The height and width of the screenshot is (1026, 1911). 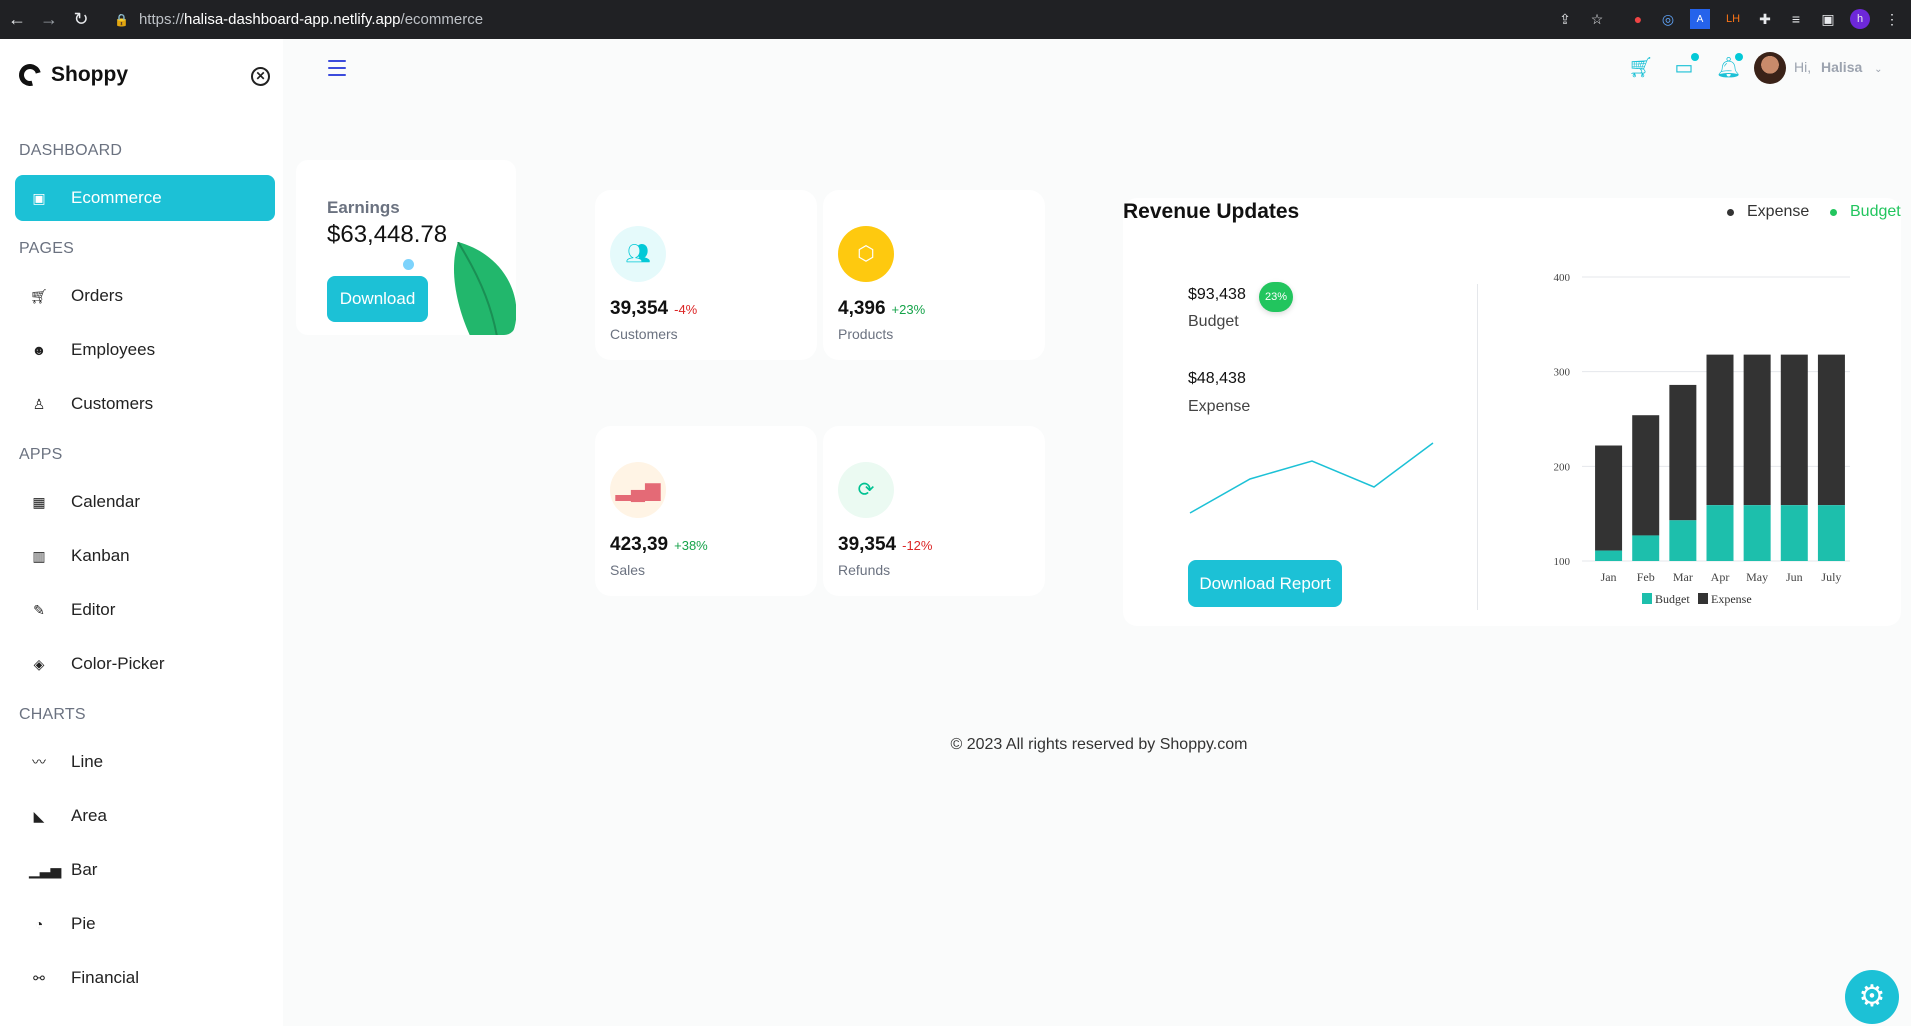 What do you see at coordinates (118, 663) in the screenshot?
I see `sidebar-item-label: Color-Picker` at bounding box center [118, 663].